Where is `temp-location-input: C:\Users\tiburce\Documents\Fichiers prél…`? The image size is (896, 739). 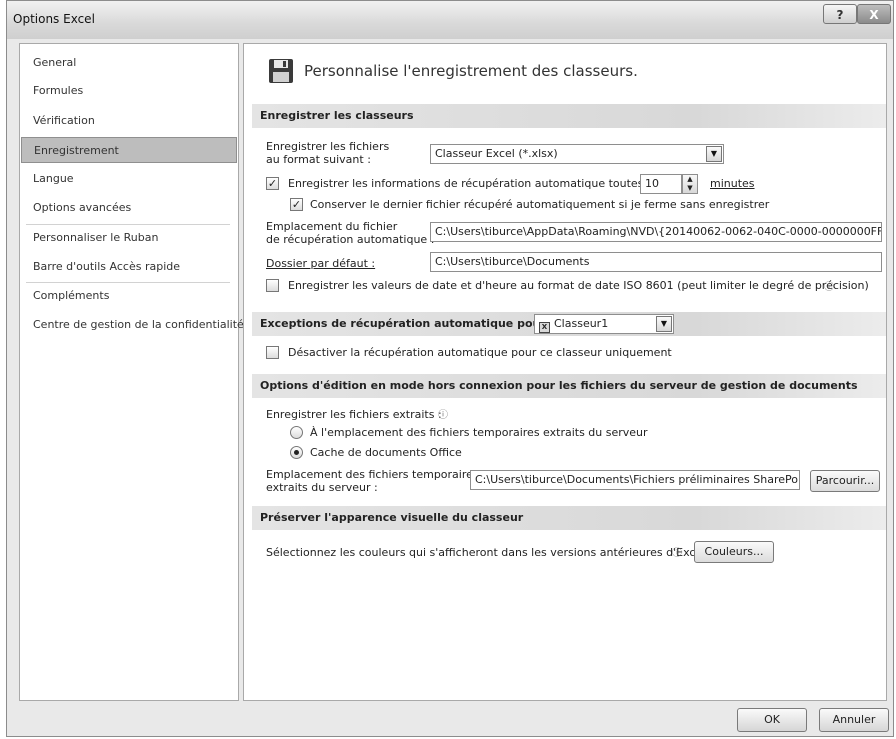
temp-location-input: C:\Users\tiburce\Documents\Fichiers prél… is located at coordinates (635, 480).